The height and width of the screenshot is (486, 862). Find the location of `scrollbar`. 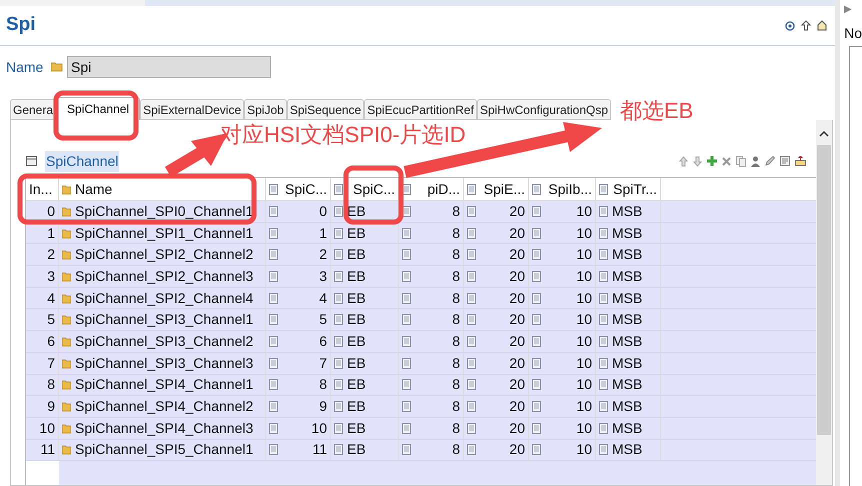

scrollbar is located at coordinates (824, 302).